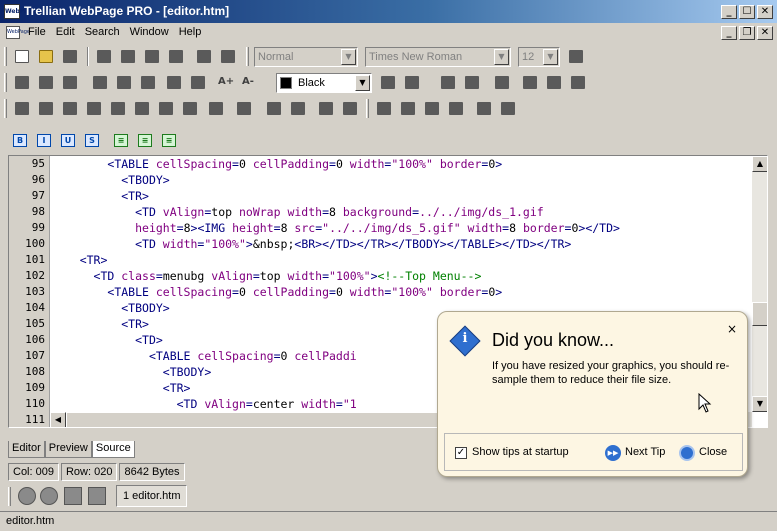 This screenshot has height=531, width=777. I want to click on document-tab: 1 editor.htm, so click(152, 496).